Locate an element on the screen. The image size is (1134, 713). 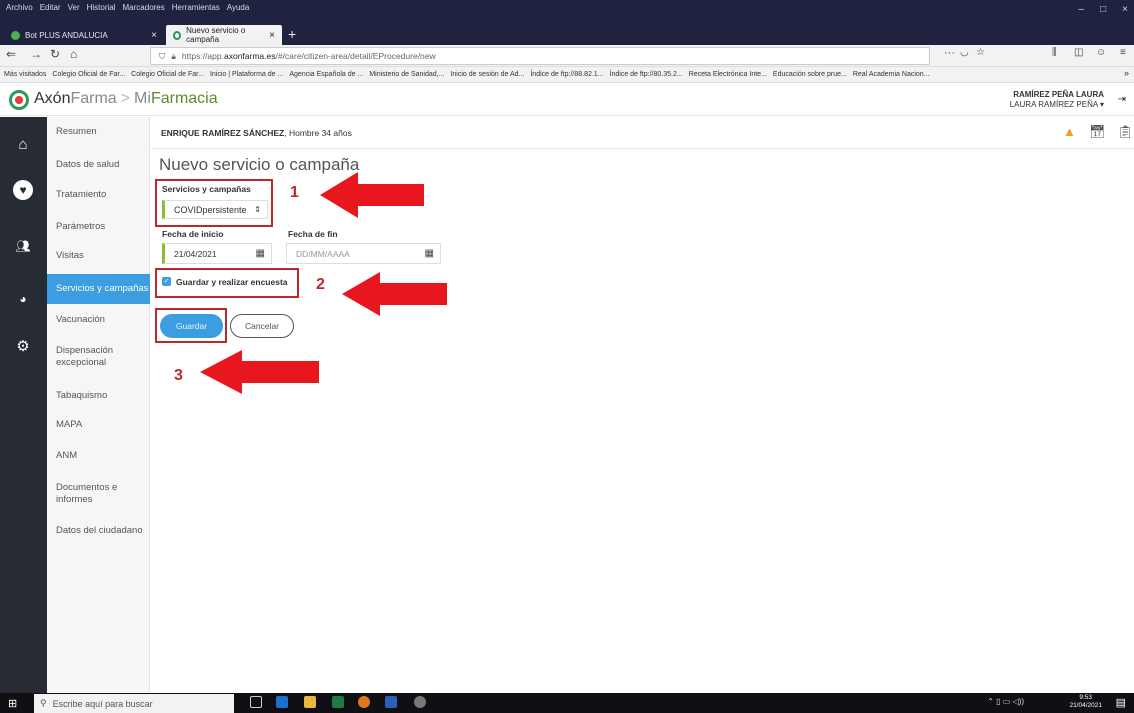
taskbar-search-placeholder: Escribe aquí para buscar is located at coordinates (102, 703).